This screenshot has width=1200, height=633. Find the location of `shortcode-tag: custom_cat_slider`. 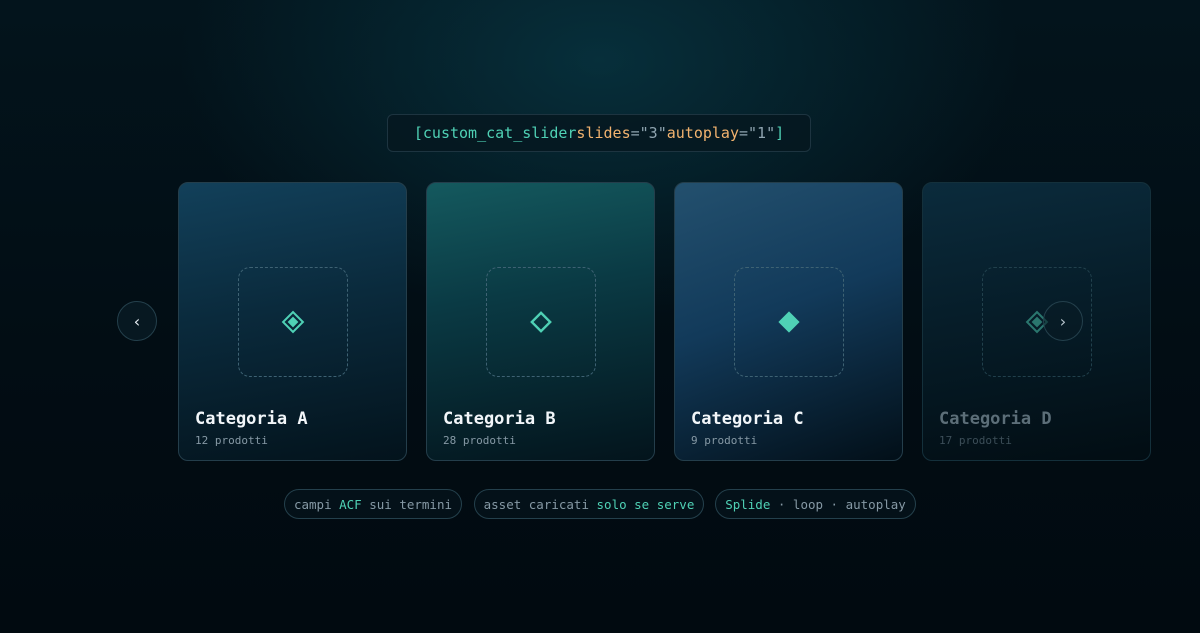

shortcode-tag: custom_cat_slider is located at coordinates (499, 133).